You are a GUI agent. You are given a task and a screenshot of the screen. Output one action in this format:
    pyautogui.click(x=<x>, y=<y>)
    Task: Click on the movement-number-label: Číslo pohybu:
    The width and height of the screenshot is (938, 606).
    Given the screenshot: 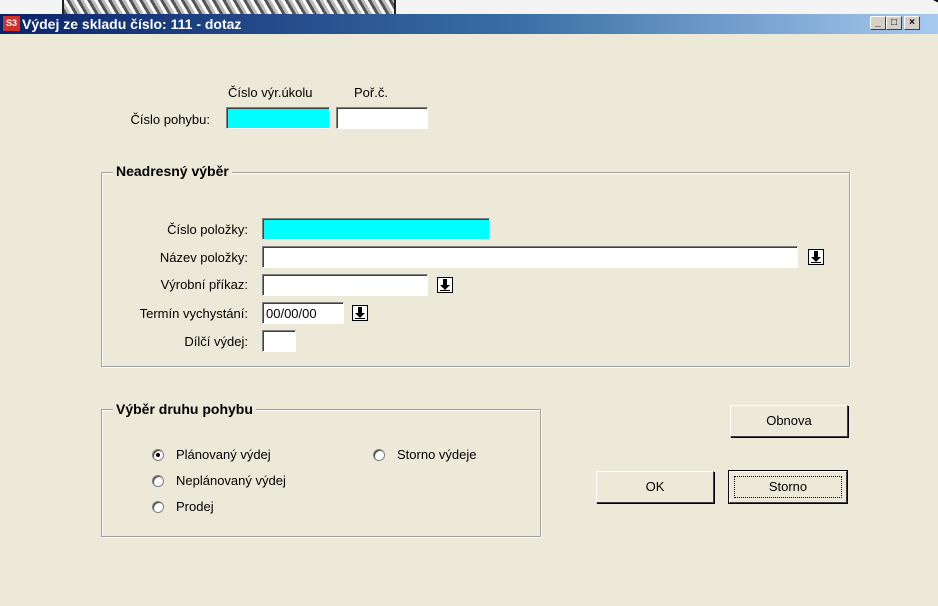 What is the action you would take?
    pyautogui.click(x=170, y=119)
    